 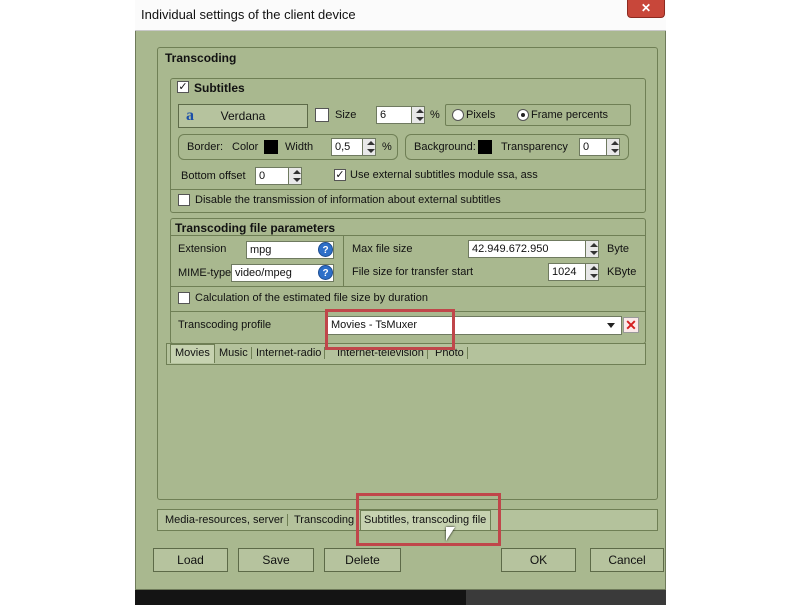 I want to click on mouse-cursor-icon, so click(x=450, y=534).